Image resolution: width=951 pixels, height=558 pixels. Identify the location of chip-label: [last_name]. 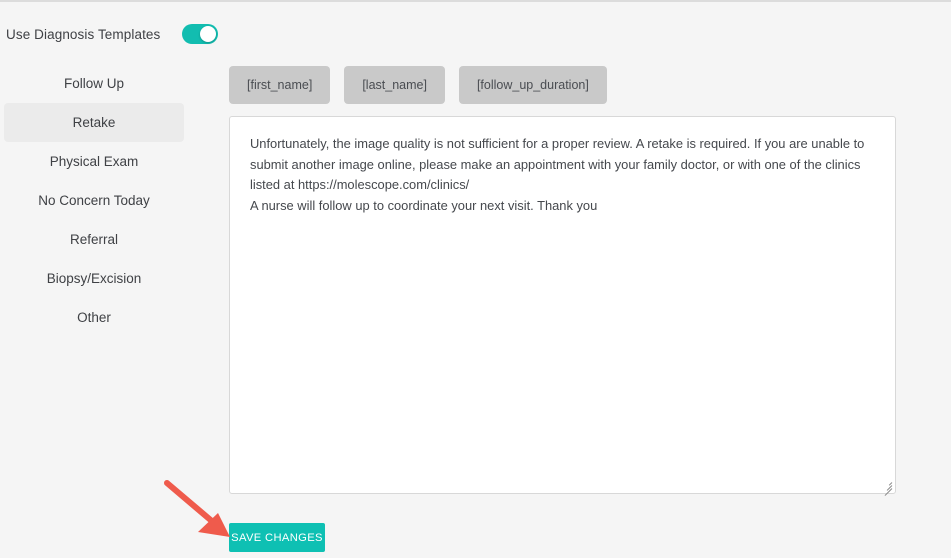
(394, 85).